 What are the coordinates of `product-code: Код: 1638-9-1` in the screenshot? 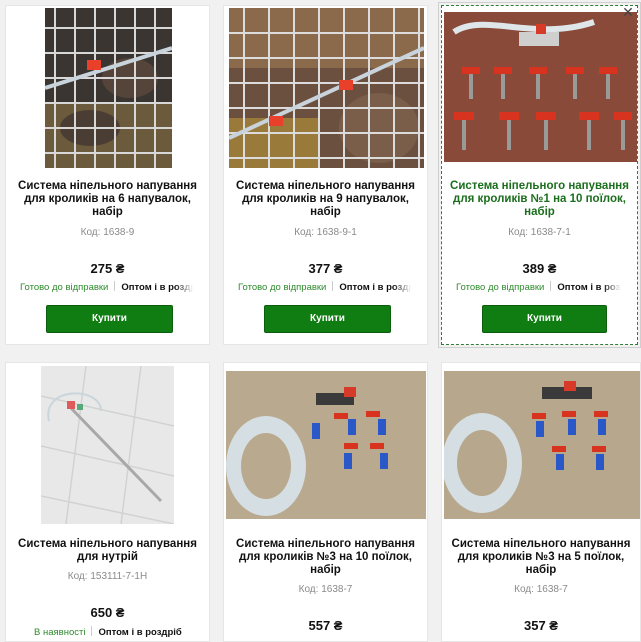 It's located at (325, 232).